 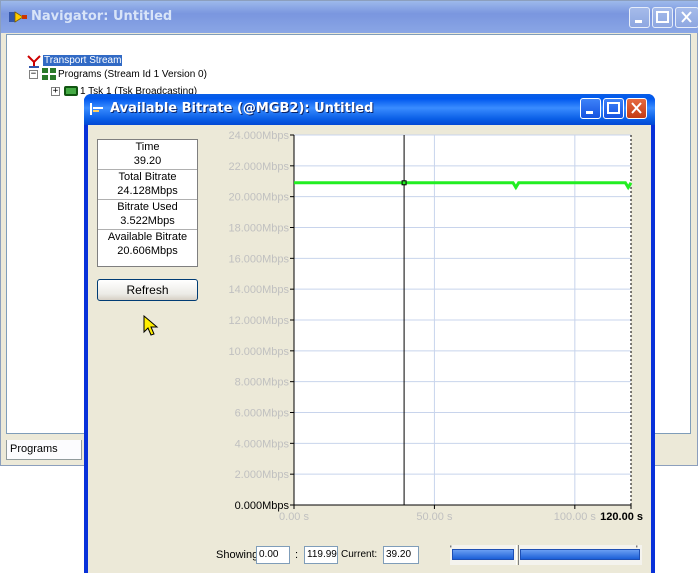 I want to click on program-icon, so click(x=71, y=91).